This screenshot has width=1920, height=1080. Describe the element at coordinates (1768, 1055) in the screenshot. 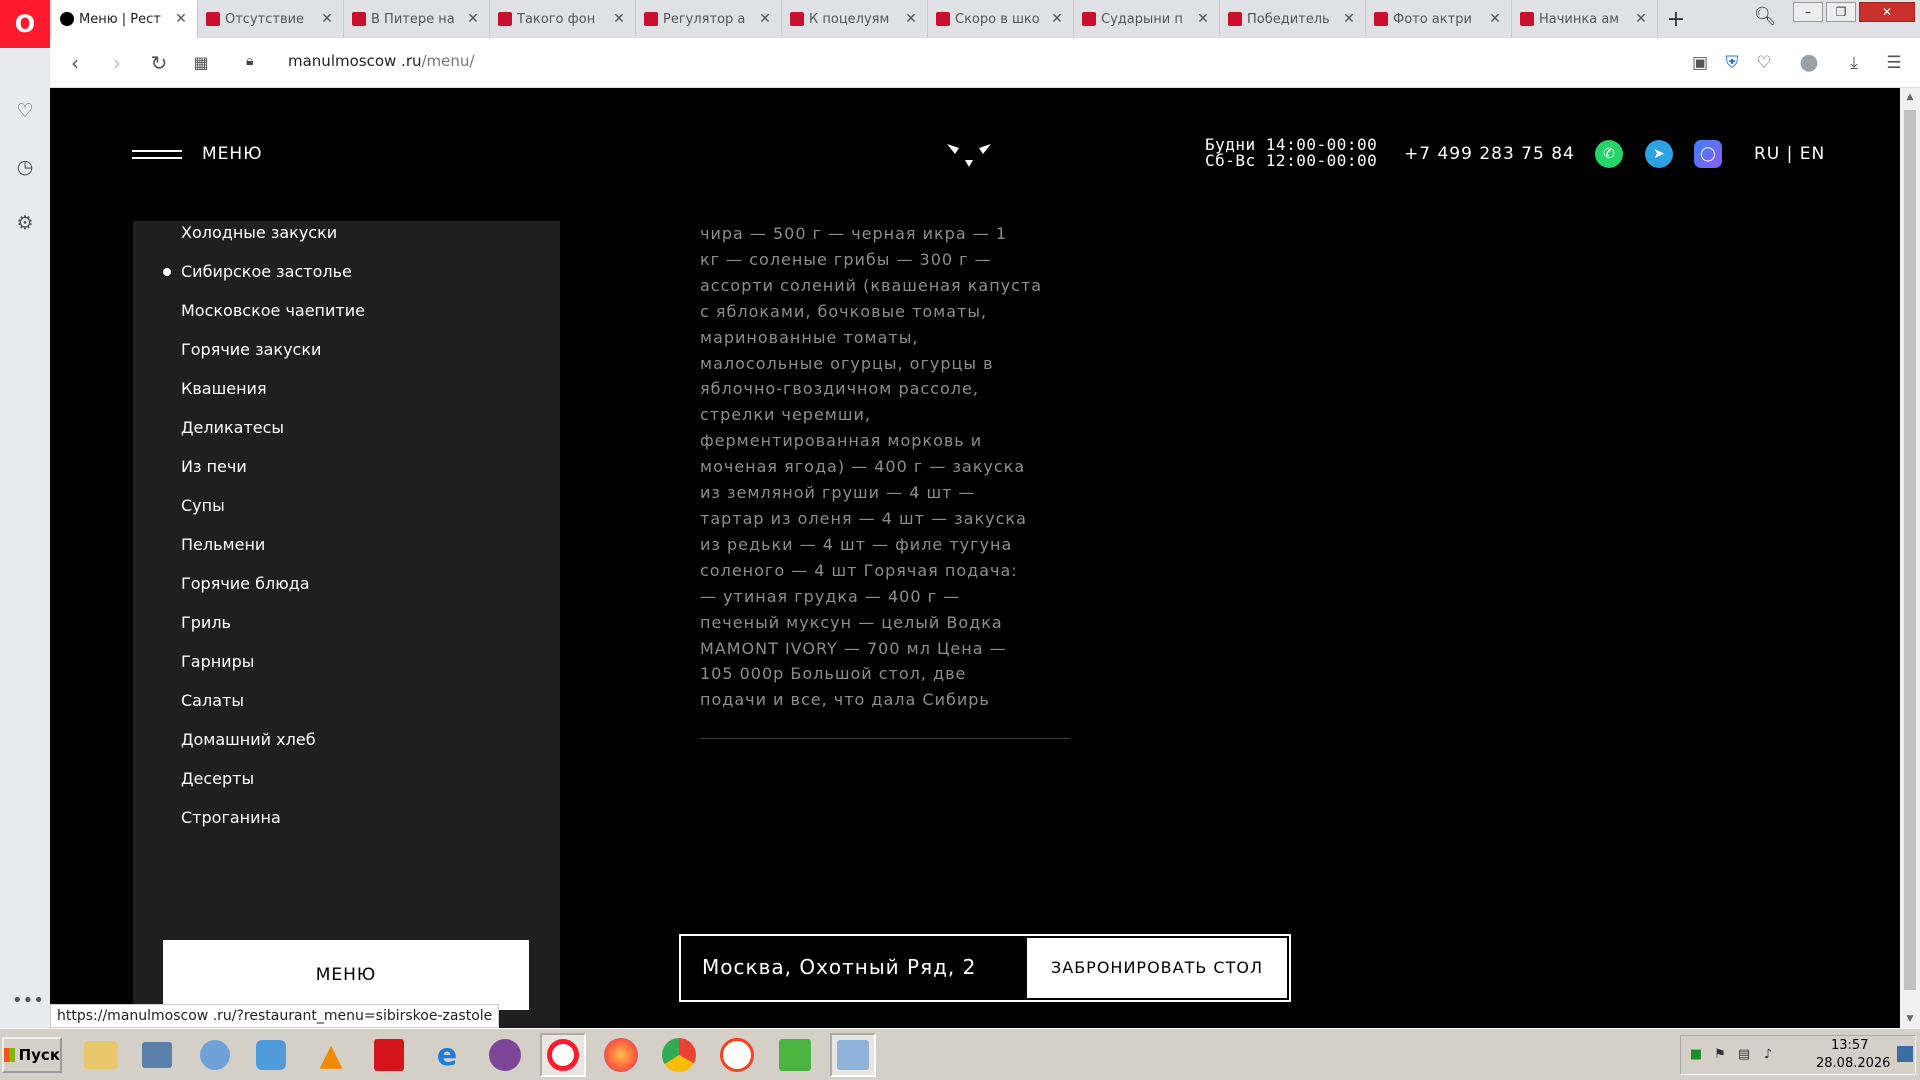

I see `volume-tray-icon: ♪` at that location.